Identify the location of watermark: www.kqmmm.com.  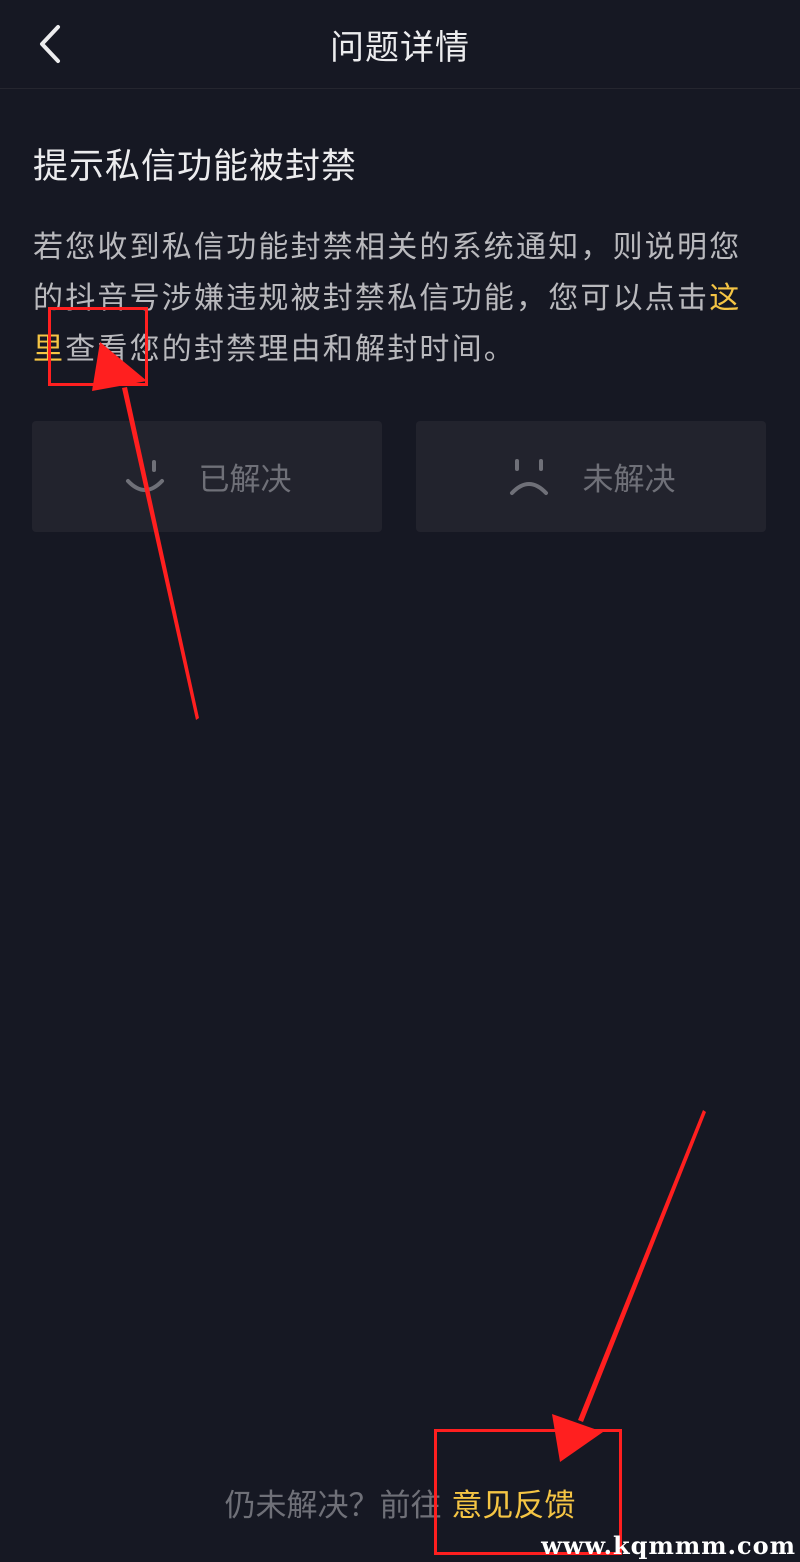
(668, 1545).